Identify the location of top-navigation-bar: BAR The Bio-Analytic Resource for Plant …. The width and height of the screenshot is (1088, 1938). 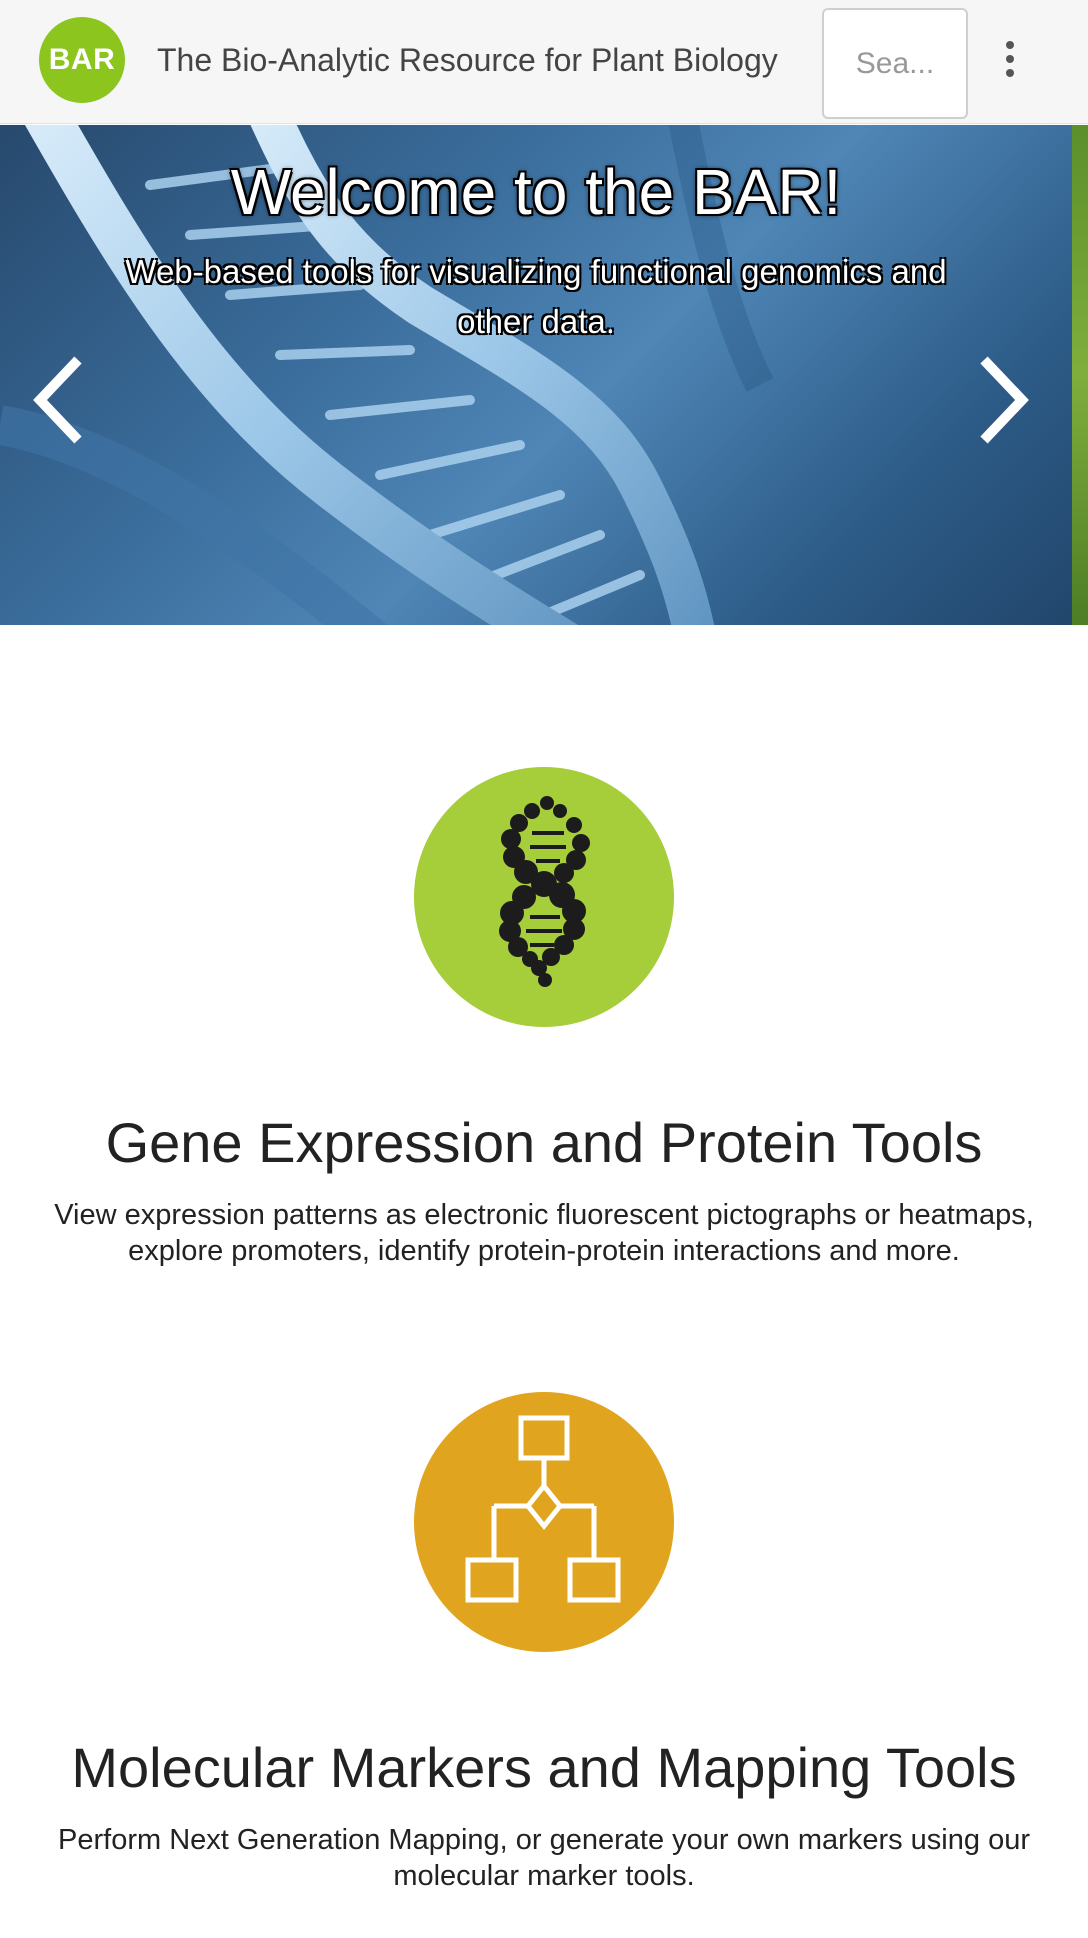
(544, 62).